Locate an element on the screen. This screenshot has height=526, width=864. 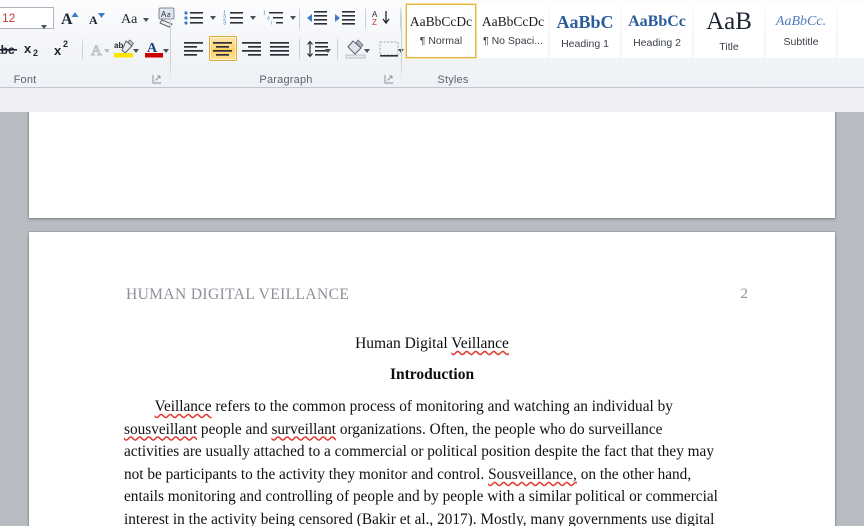
style-sample: AaBbCc is located at coordinates (657, 21).